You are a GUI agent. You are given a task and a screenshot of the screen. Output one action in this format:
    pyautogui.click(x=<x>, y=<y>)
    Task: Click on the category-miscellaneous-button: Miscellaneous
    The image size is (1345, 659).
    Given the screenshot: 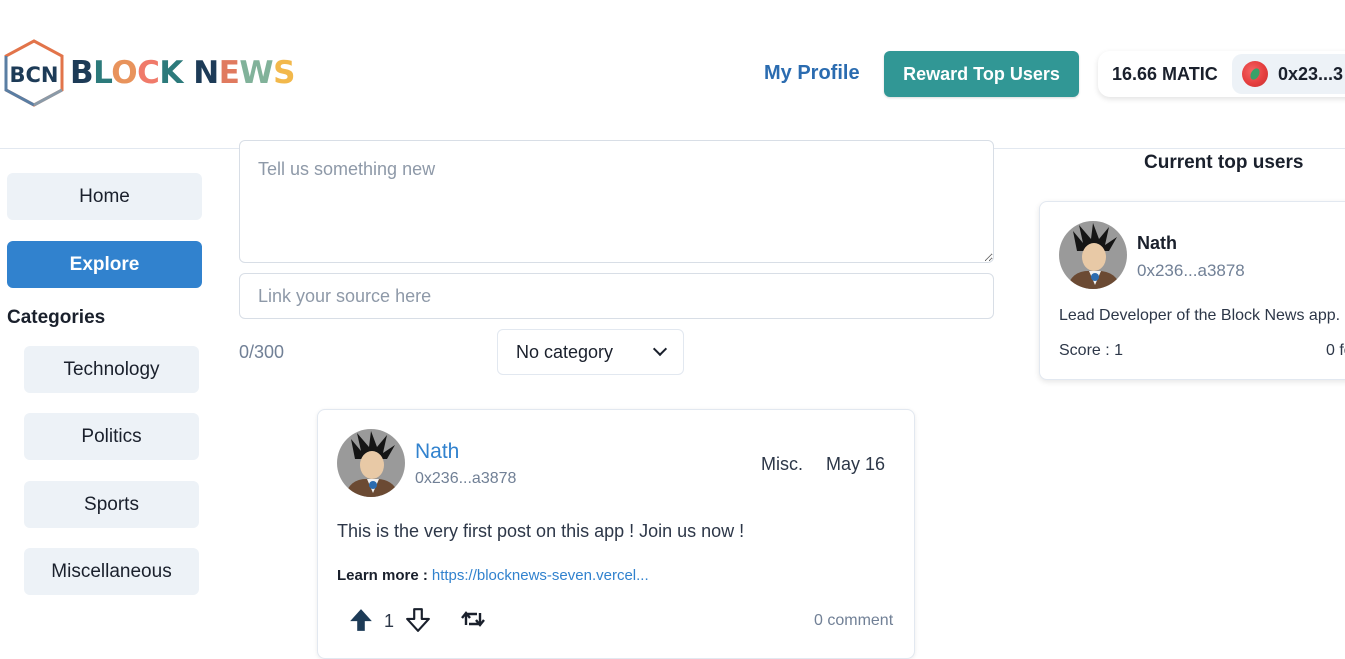 What is the action you would take?
    pyautogui.click(x=111, y=571)
    